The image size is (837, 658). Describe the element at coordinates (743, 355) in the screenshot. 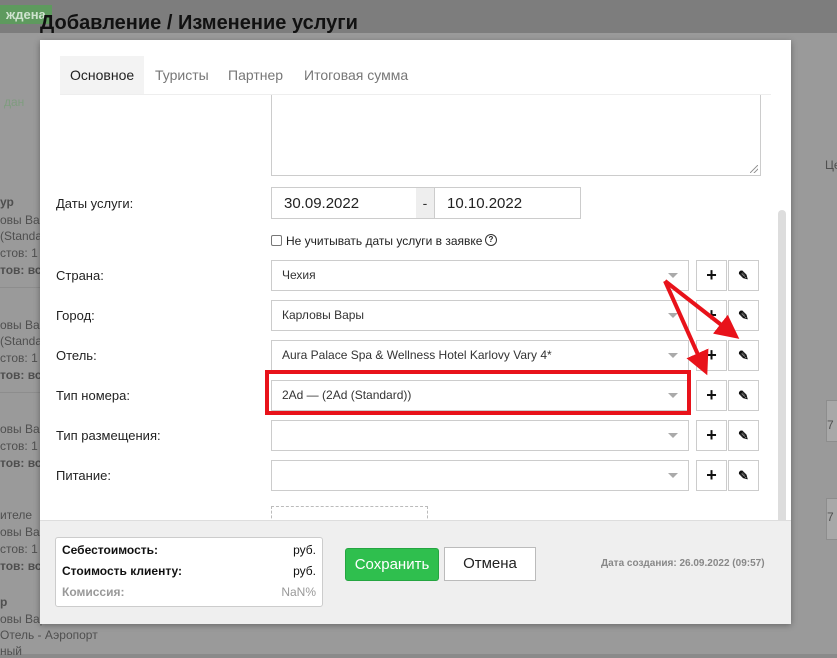

I see `edit-hotel-button: ✎` at that location.